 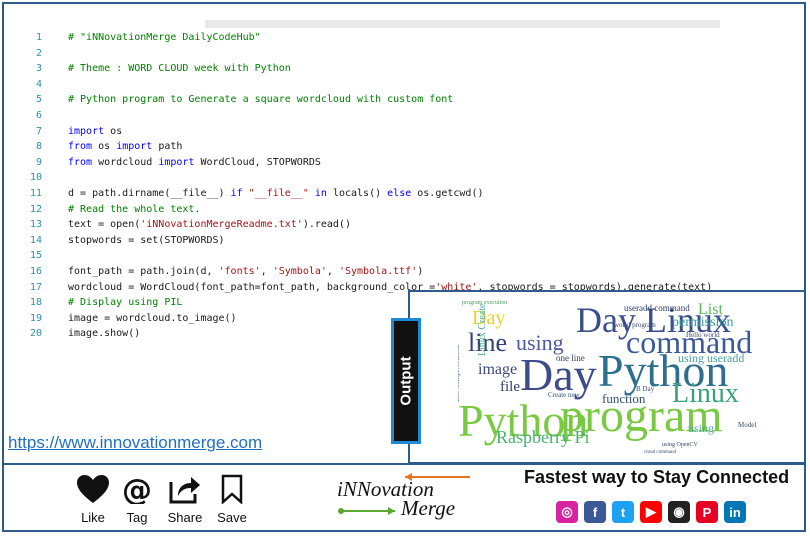 I want to click on output-label: Output, so click(x=406, y=381).